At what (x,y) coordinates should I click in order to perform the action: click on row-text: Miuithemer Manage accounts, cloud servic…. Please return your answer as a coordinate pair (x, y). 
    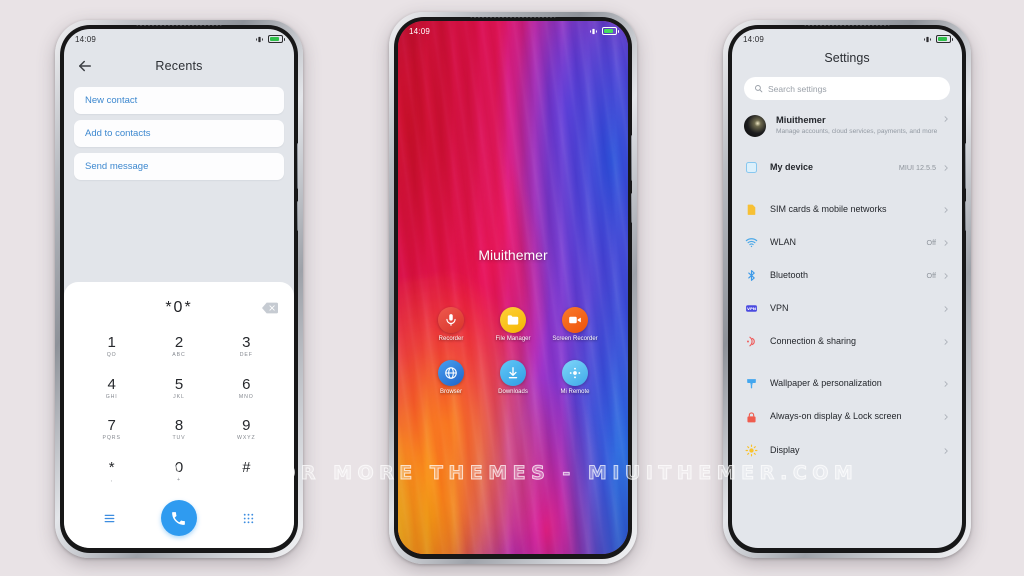
    Looking at the image, I should click on (859, 126).